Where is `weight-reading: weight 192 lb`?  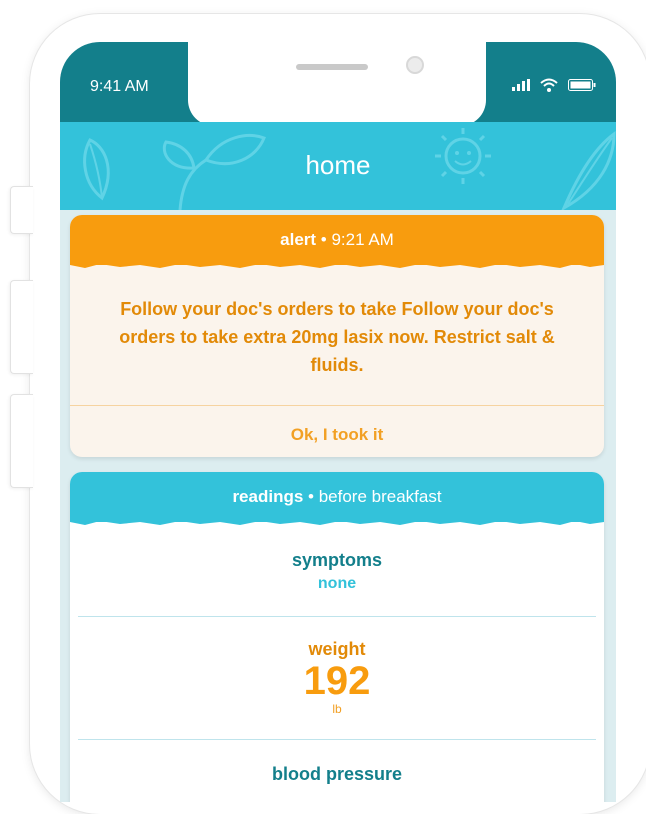 weight-reading: weight 192 lb is located at coordinates (337, 678).